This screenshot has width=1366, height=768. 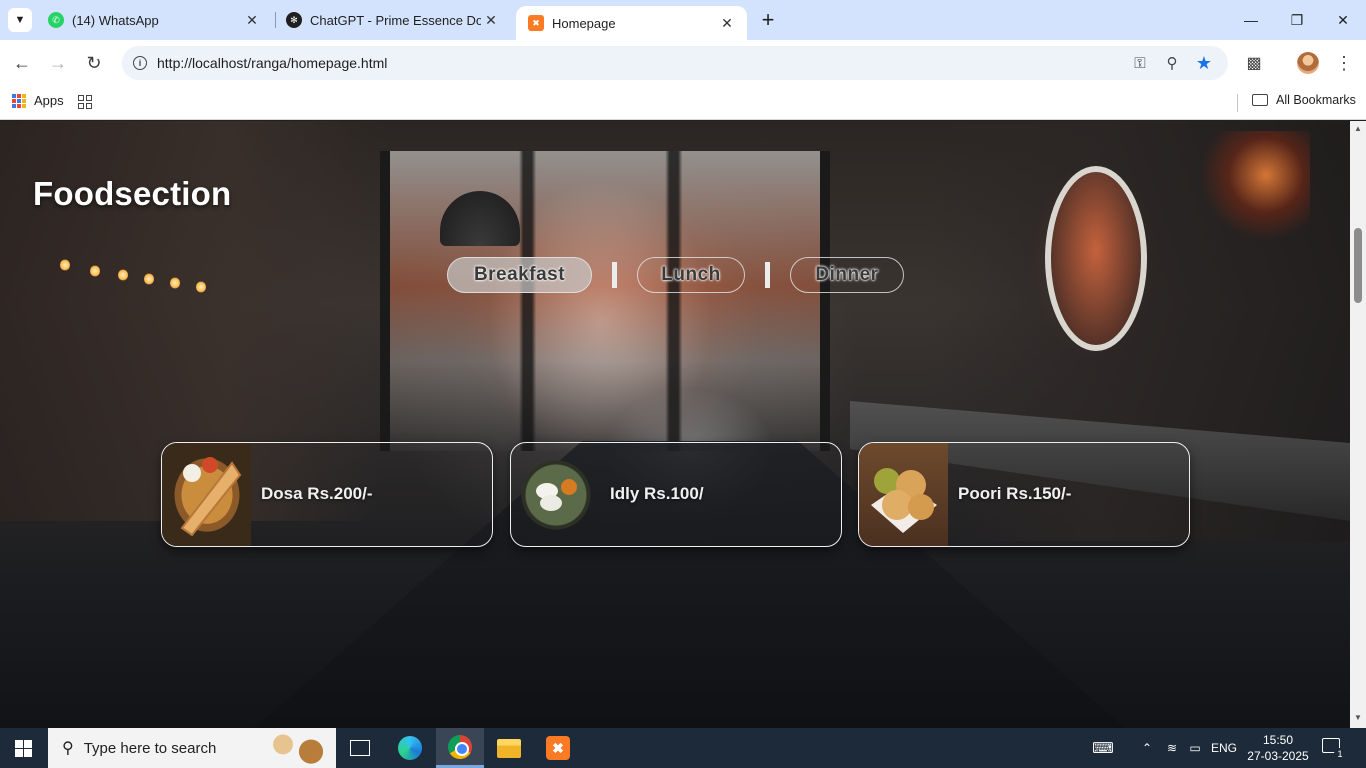 I want to click on menu-dinner-button: Dinner, so click(x=847, y=275).